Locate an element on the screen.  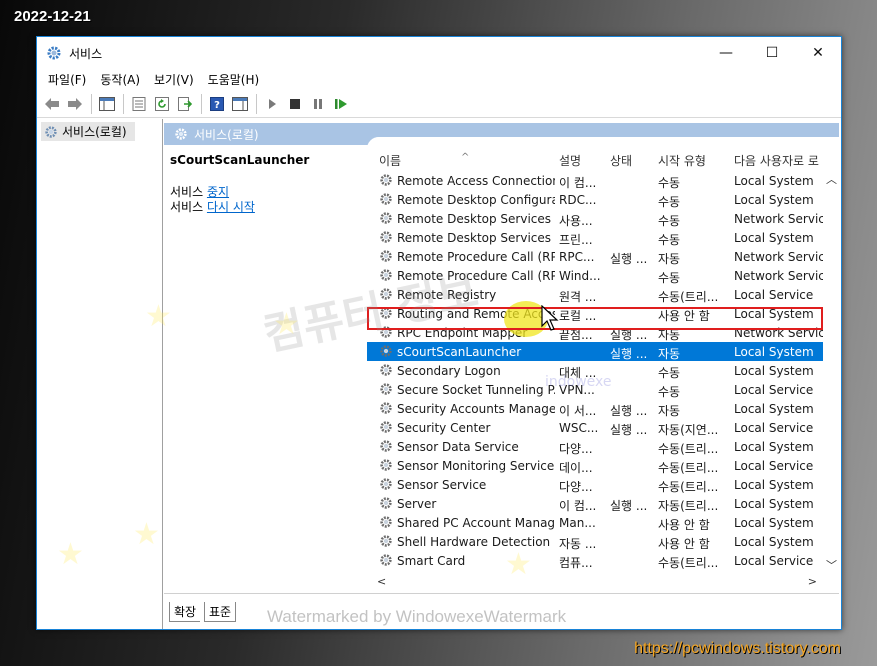
restart-service-icon is located at coordinates (341, 104).